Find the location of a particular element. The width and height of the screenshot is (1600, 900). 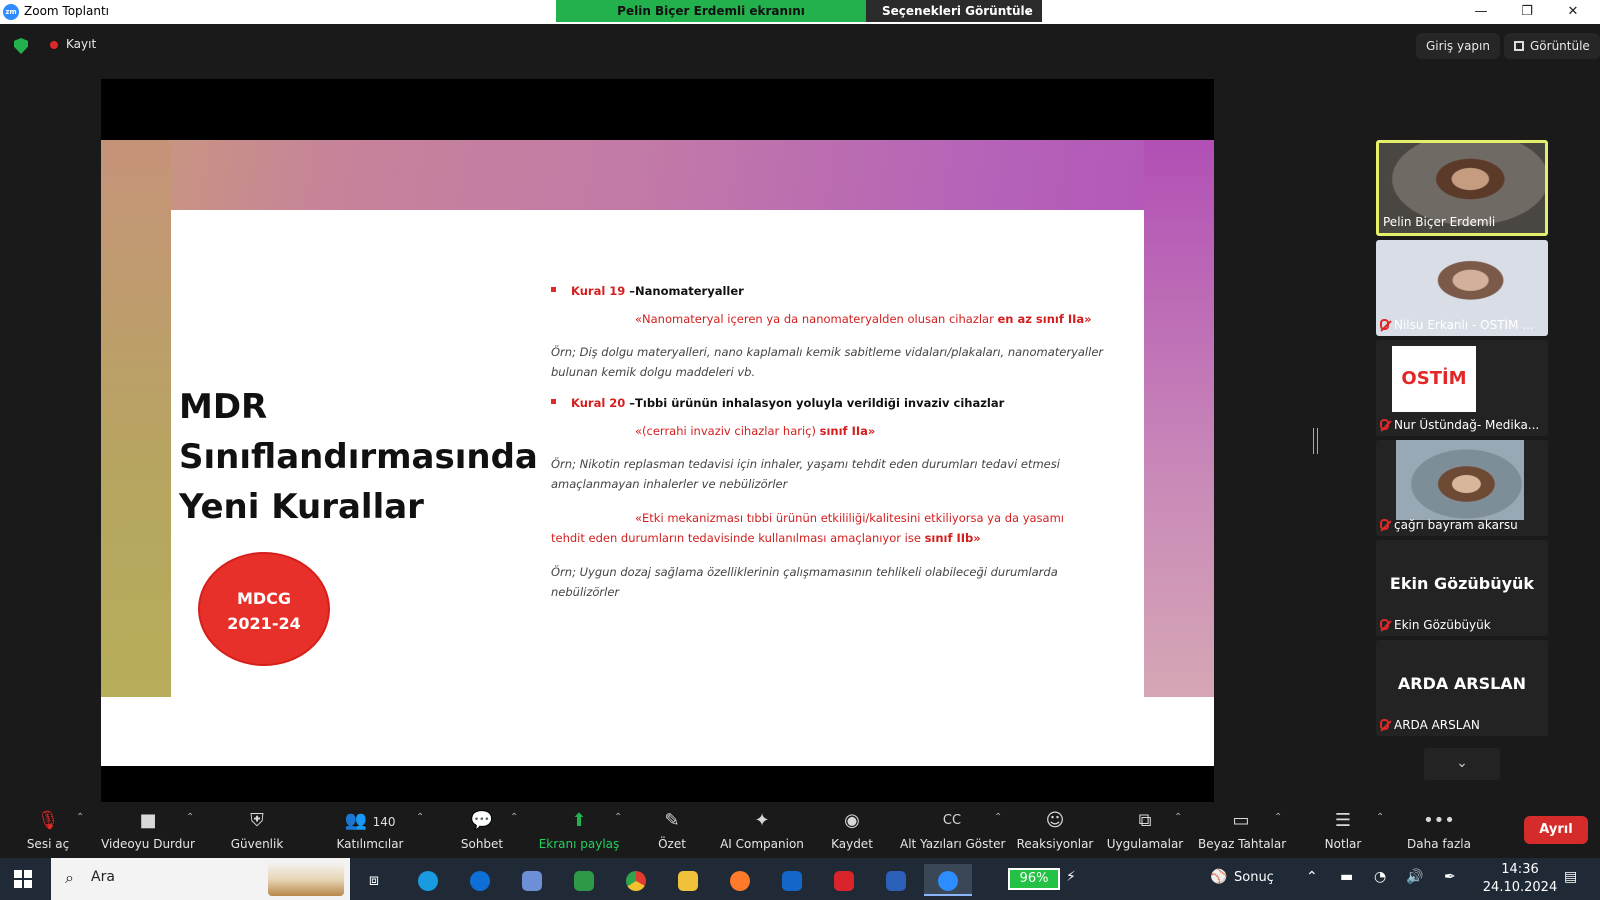

stop-video-button: ■ Videoyu Durdur is located at coordinates (148, 830).